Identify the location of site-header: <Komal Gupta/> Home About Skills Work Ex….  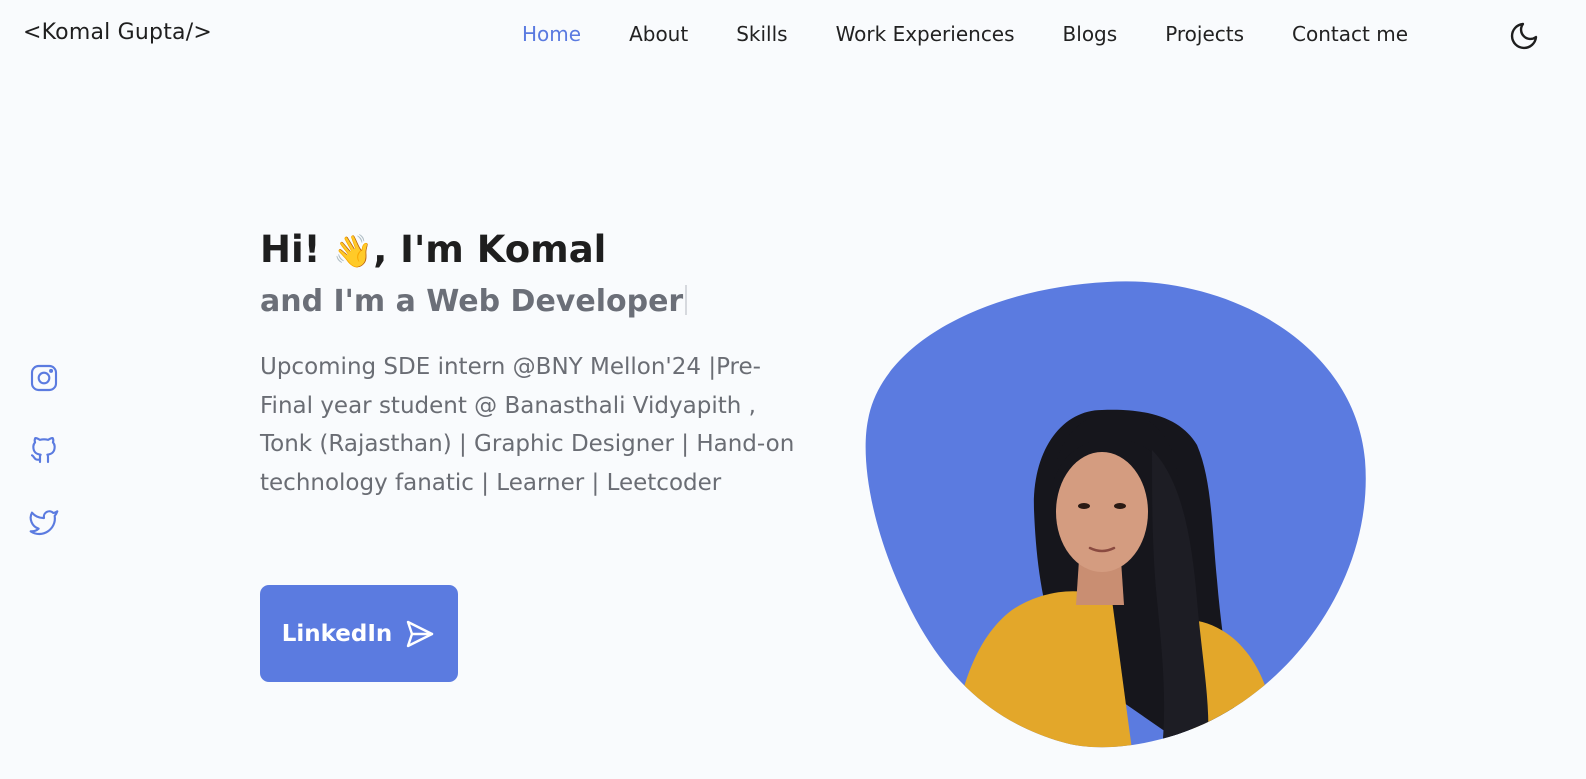
(793, 36).